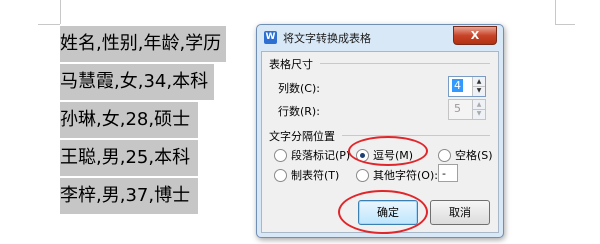 The height and width of the screenshot is (244, 600). Describe the element at coordinates (467, 86) in the screenshot. I see `columns-stepper: 4 ▲ ▼` at that location.